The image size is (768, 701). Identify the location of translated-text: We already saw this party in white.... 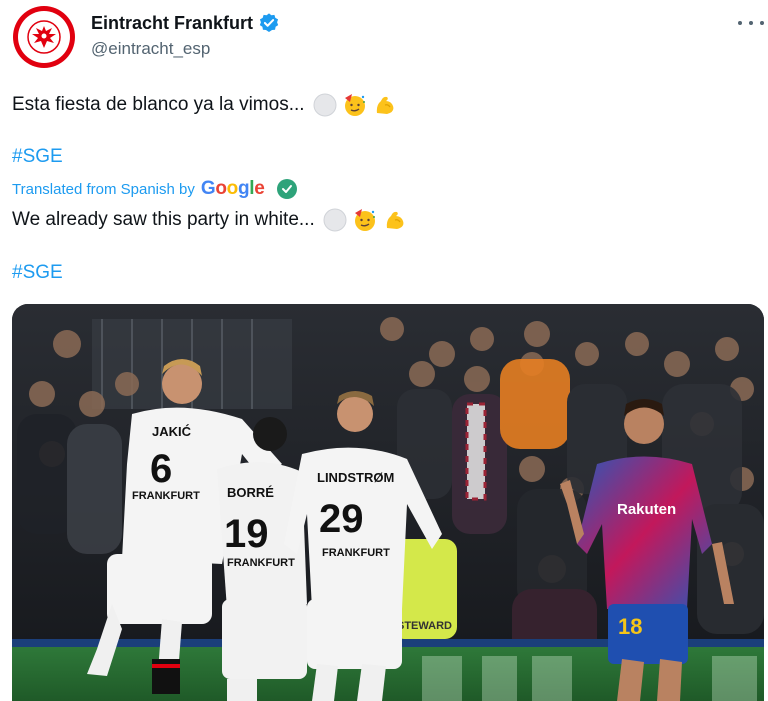
(163, 219).